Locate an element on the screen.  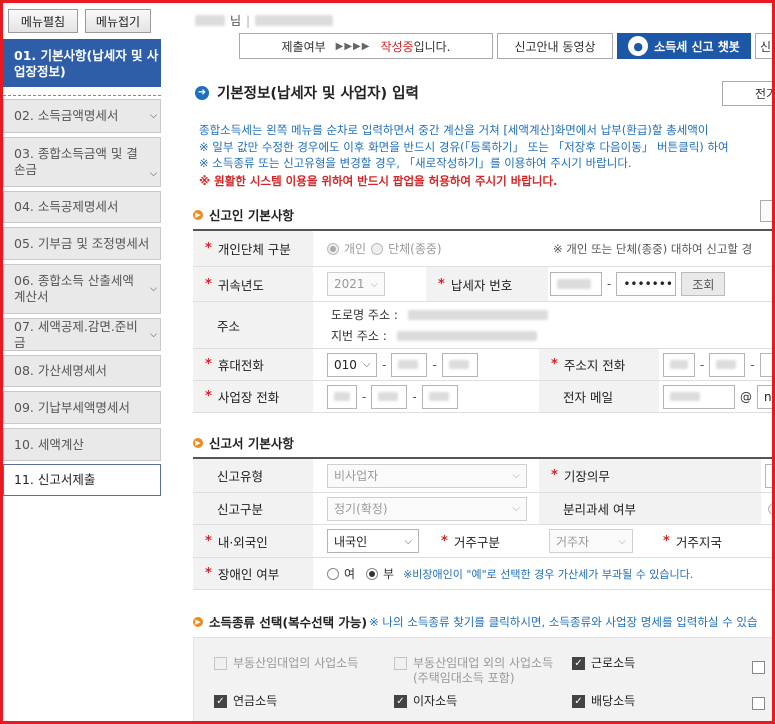
label-type: * 개인단체 구분 is located at coordinates (253, 248).